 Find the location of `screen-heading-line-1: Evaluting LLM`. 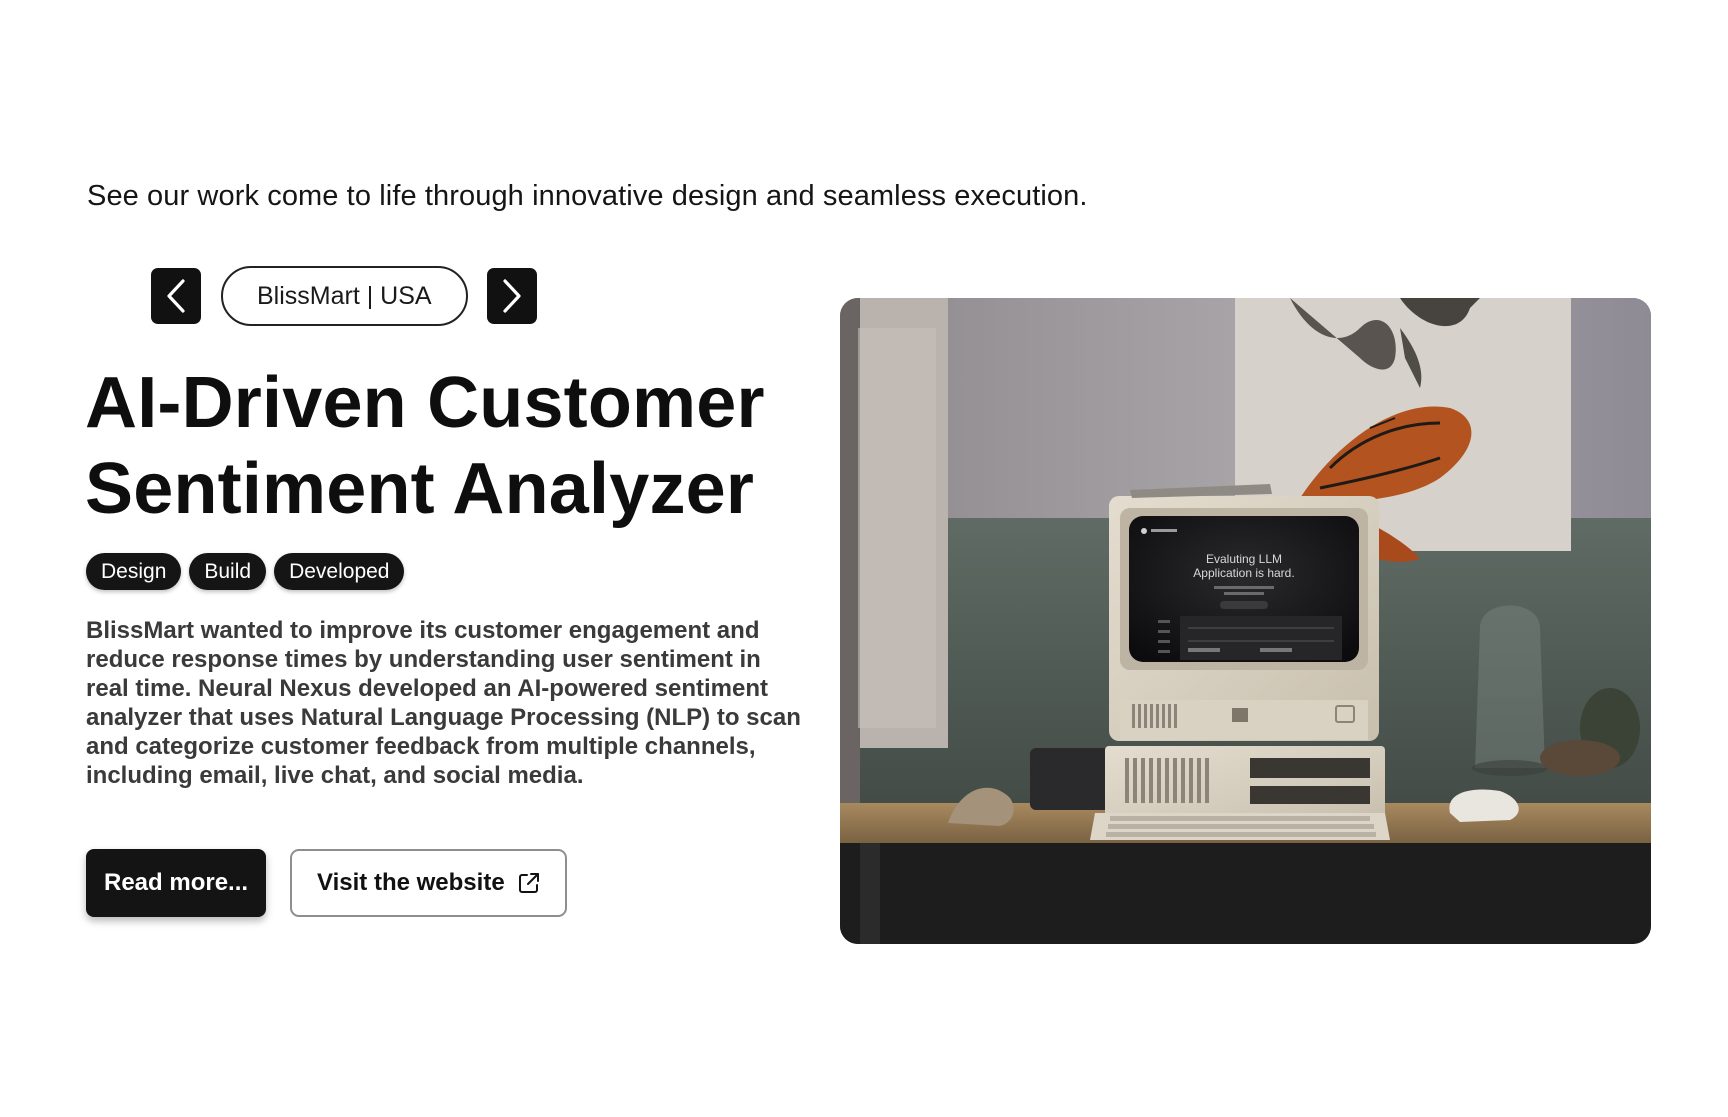

screen-heading-line-1: Evaluting LLM is located at coordinates (1244, 559).